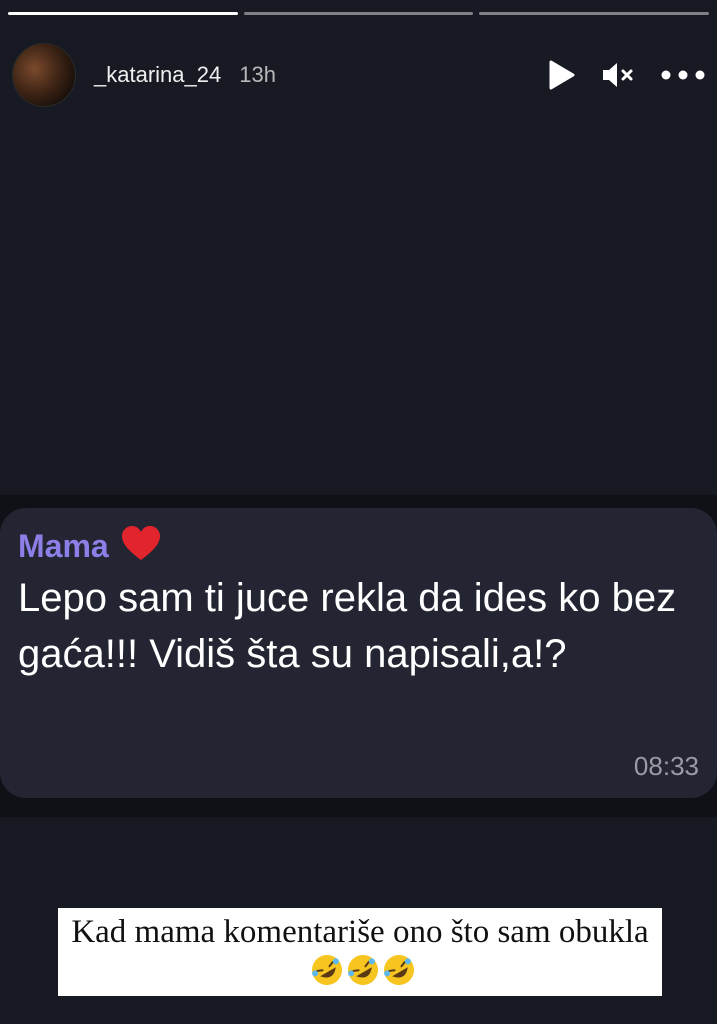 This screenshot has height=1024, width=717. What do you see at coordinates (358, 75) in the screenshot?
I see `story-header: _katarina_24 13h` at bounding box center [358, 75].